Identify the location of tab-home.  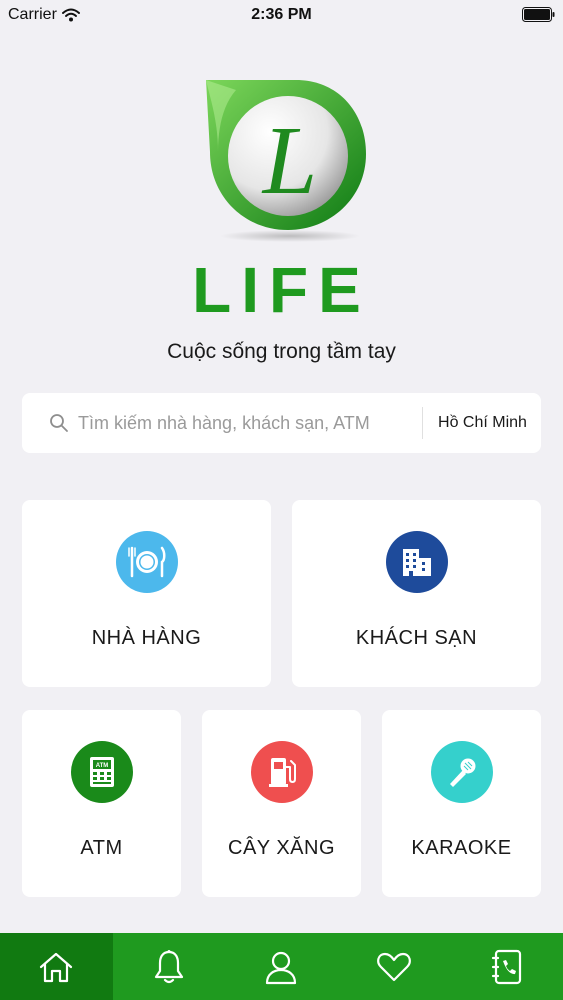
(56, 966).